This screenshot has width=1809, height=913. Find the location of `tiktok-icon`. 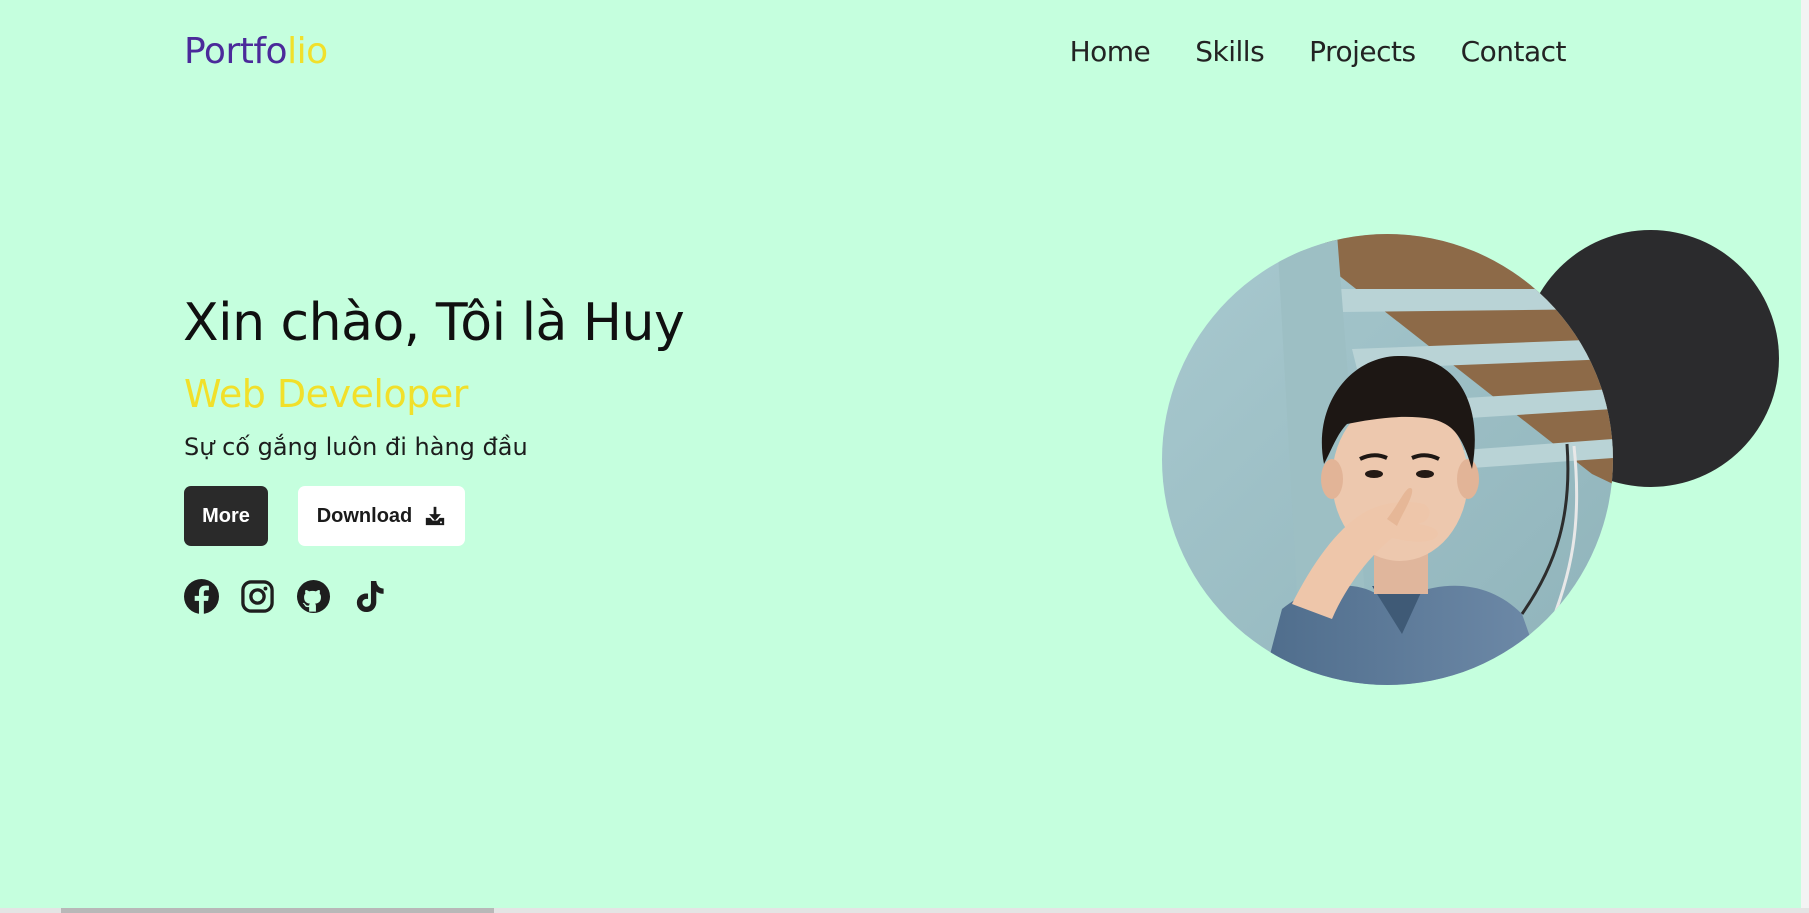

tiktok-icon is located at coordinates (369, 596).